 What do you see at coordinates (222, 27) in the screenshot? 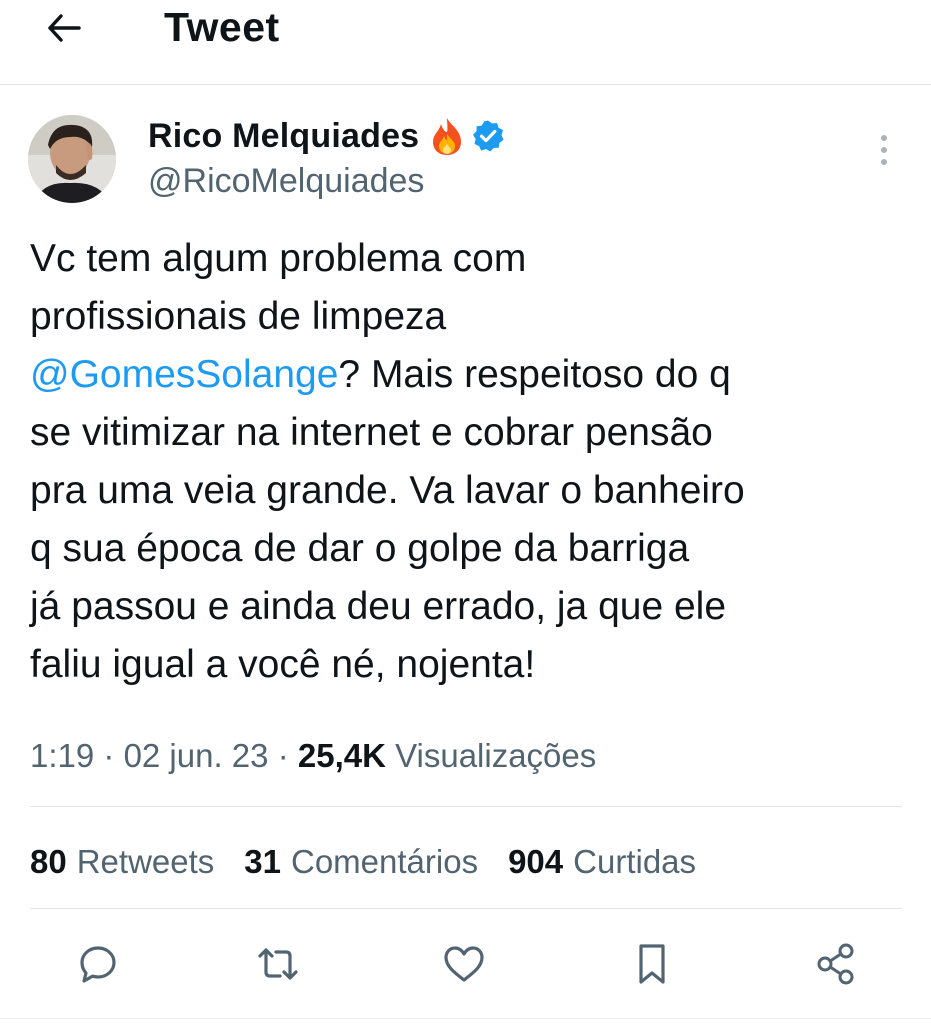
I see `page-title: Tweet` at bounding box center [222, 27].